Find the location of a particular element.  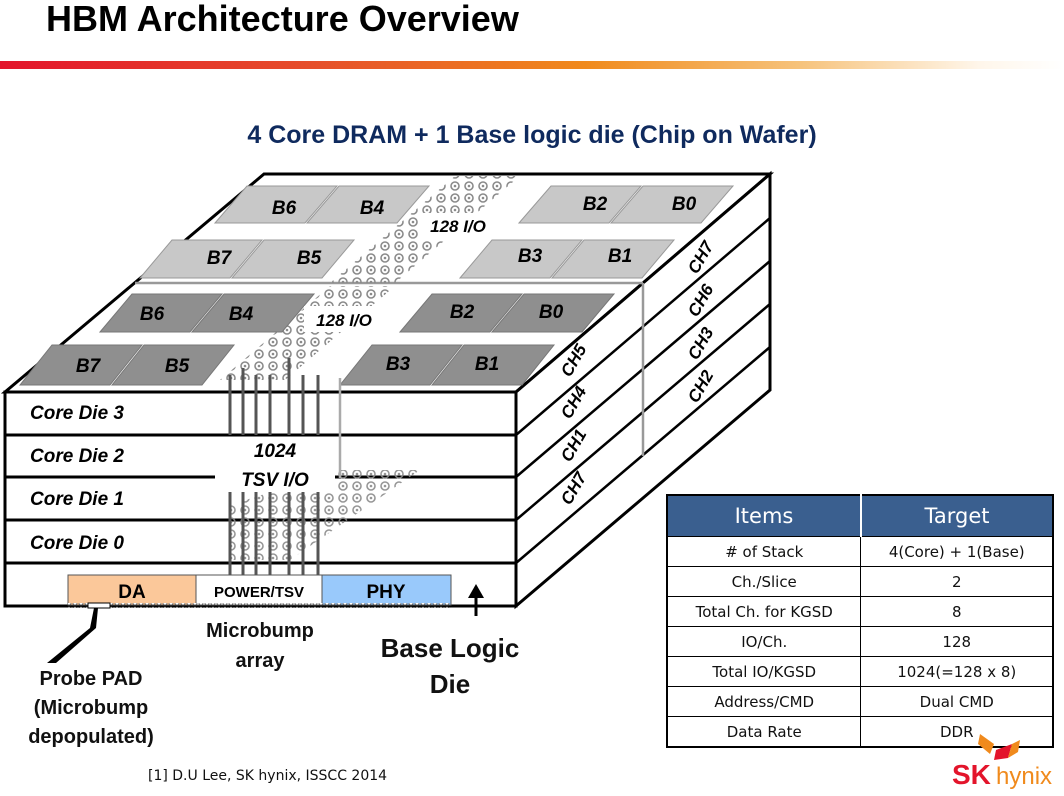

spec-value: 128 is located at coordinates (957, 641).